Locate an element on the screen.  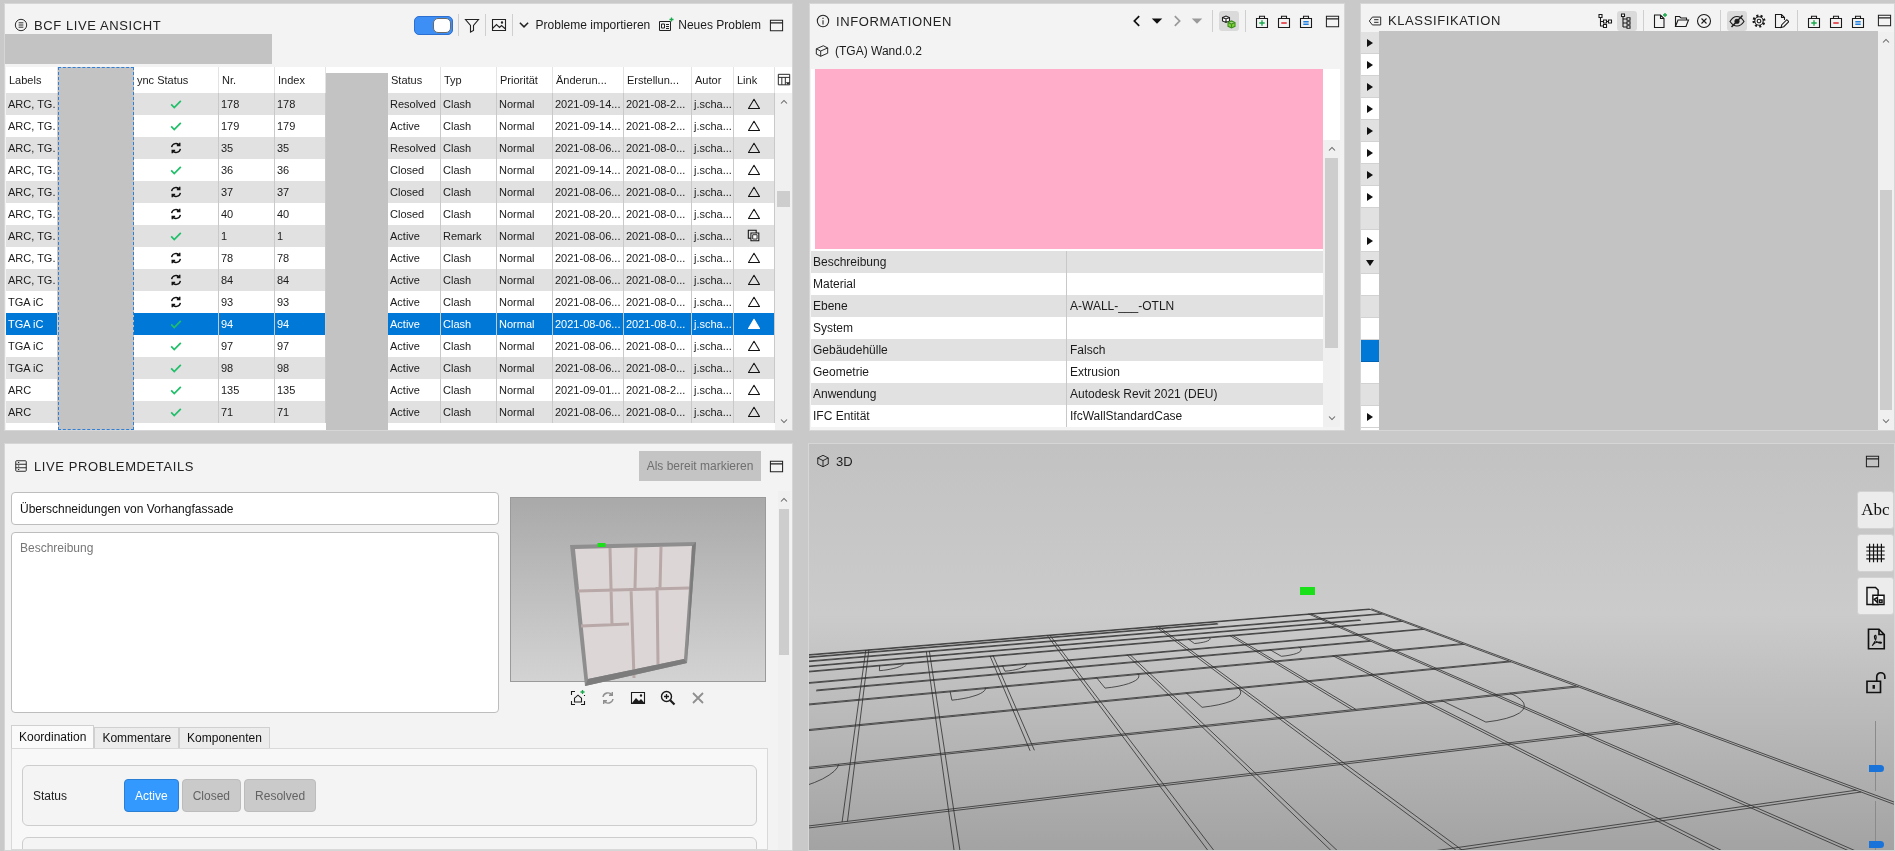
info-icon is located at coordinates (823, 21).